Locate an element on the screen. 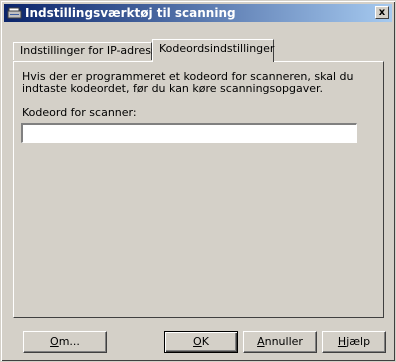 The width and height of the screenshot is (396, 362). cancel-label: nnuller is located at coordinates (283, 341).